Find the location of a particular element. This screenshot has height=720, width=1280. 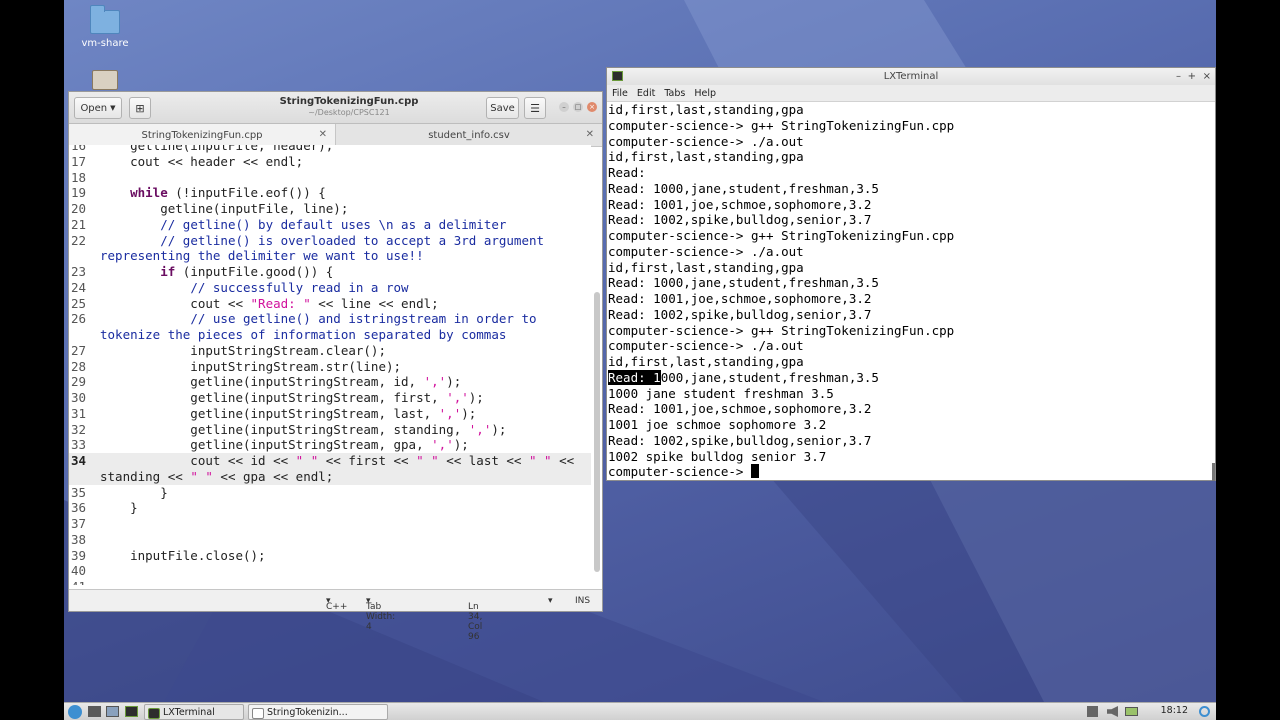

menu-icon is located at coordinates (75, 712).